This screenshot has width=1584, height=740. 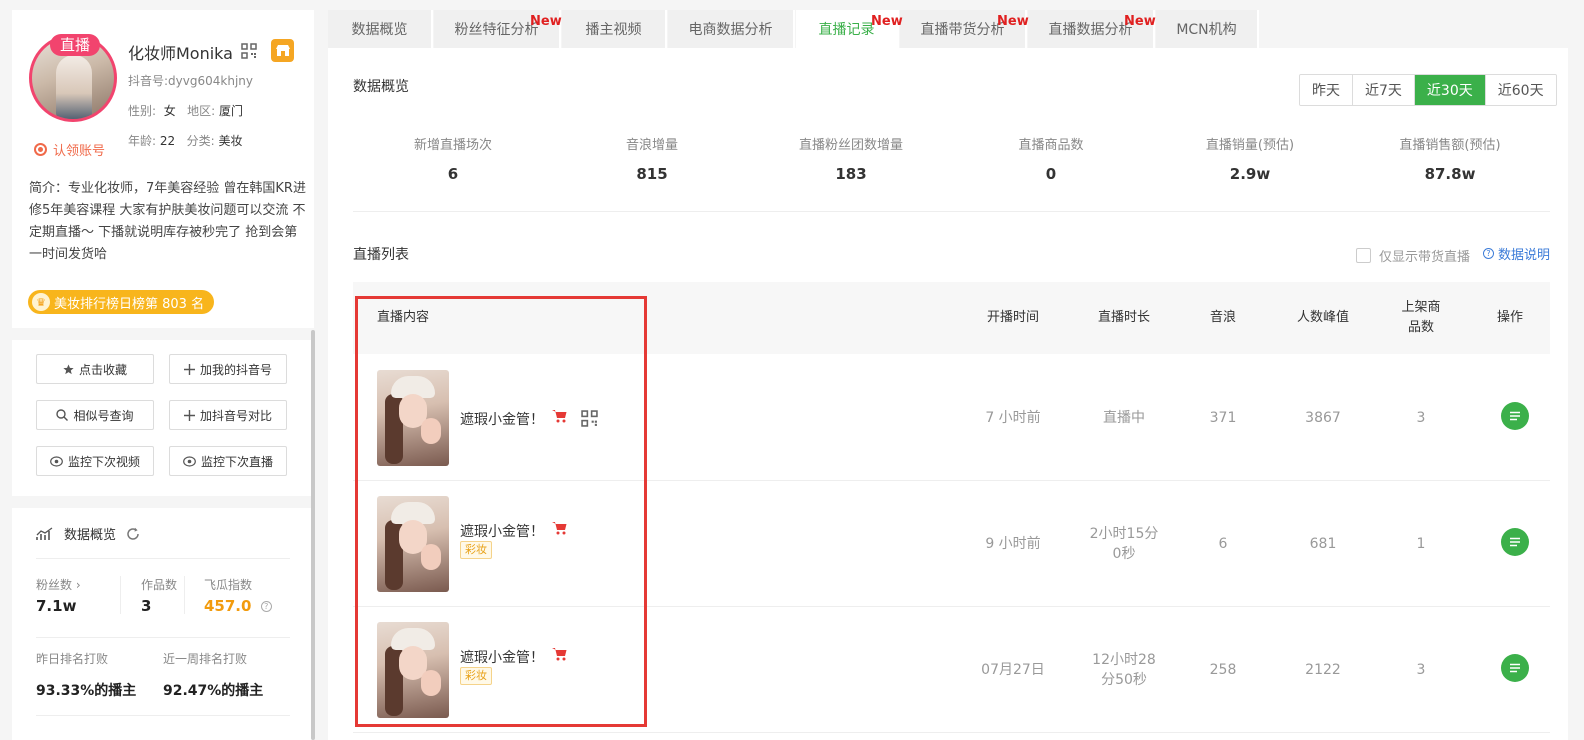 What do you see at coordinates (1450, 90) in the screenshot?
I see `period-30days: 近30天` at bounding box center [1450, 90].